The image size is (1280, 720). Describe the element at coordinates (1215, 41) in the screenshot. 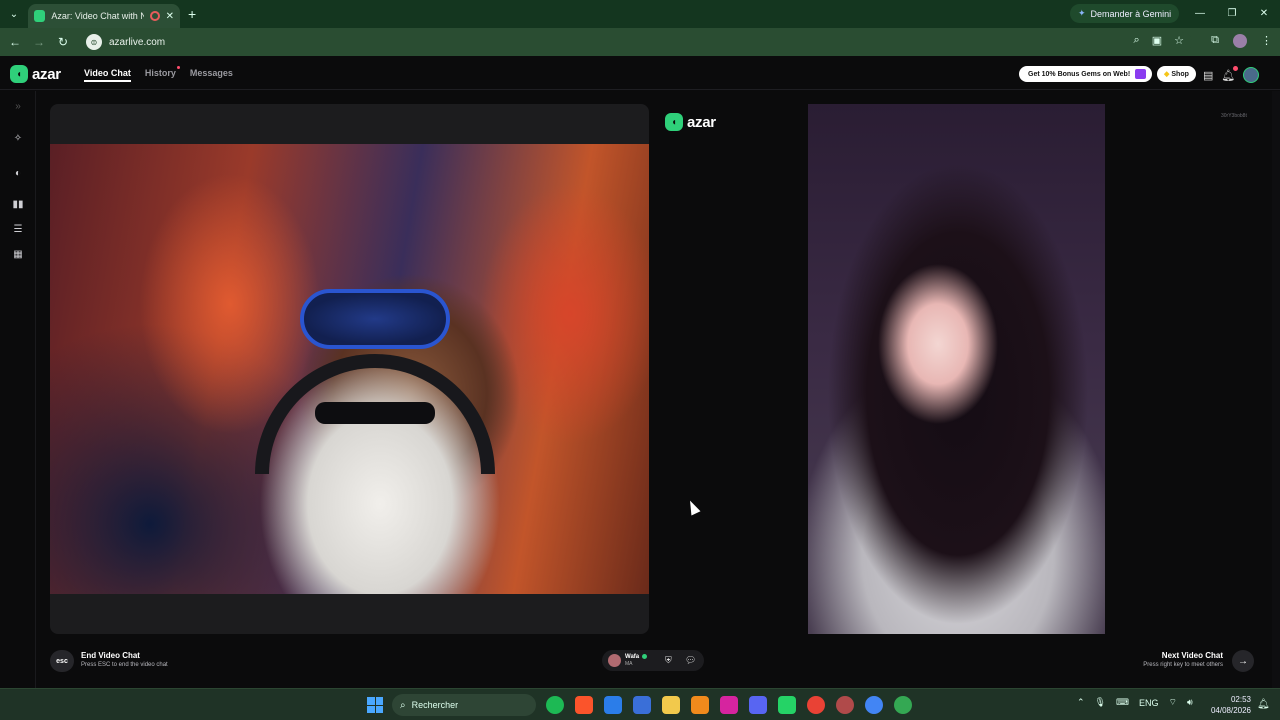

I see `extensions-icon: ⧉` at that location.